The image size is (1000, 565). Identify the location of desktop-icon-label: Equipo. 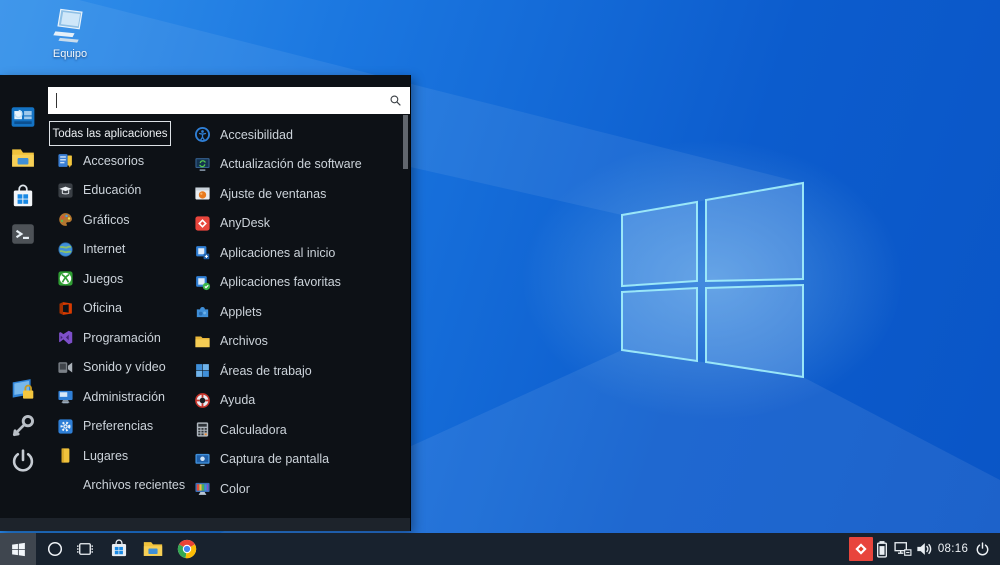
(70, 54).